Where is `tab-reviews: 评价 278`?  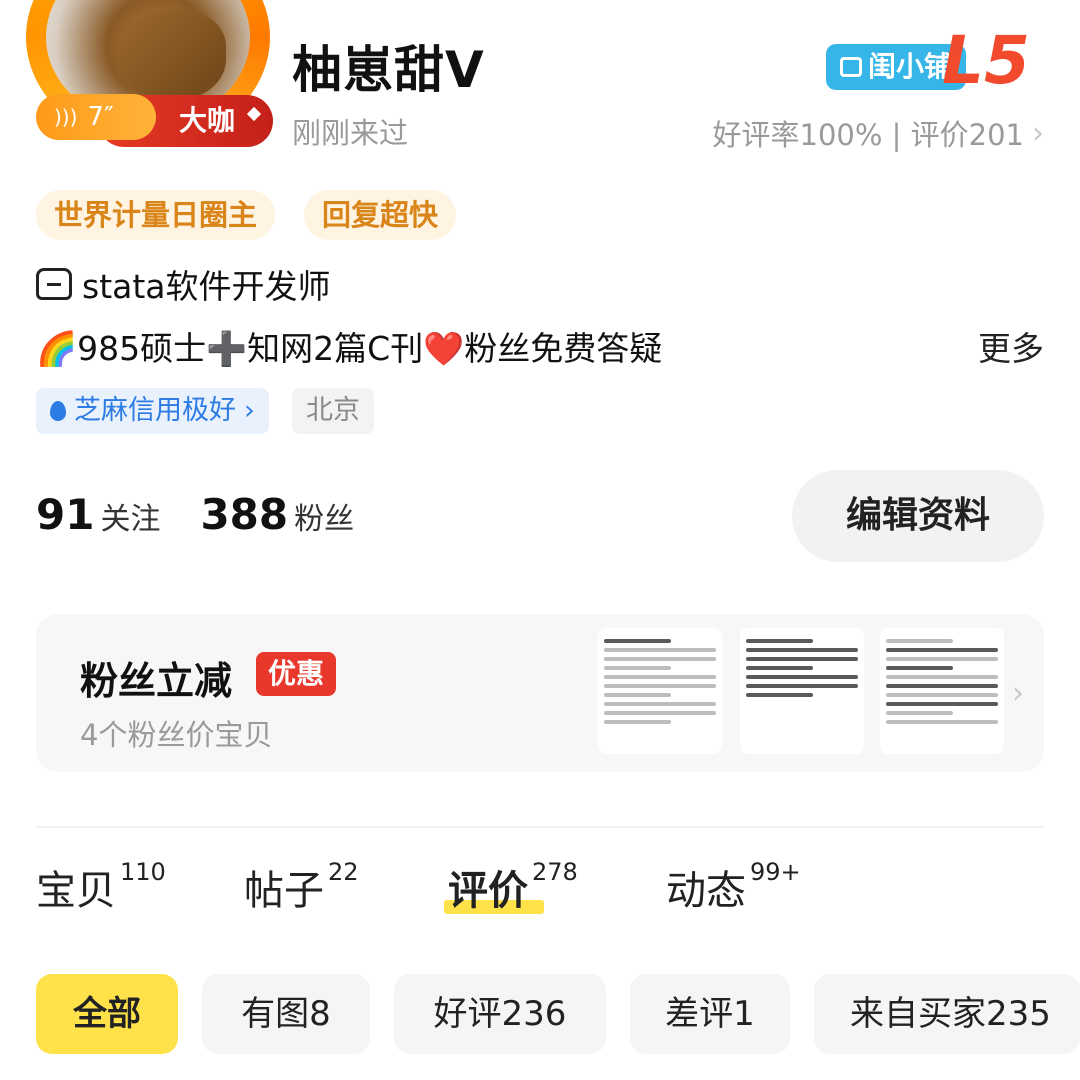
tab-reviews: 评价 278 is located at coordinates (511, 887).